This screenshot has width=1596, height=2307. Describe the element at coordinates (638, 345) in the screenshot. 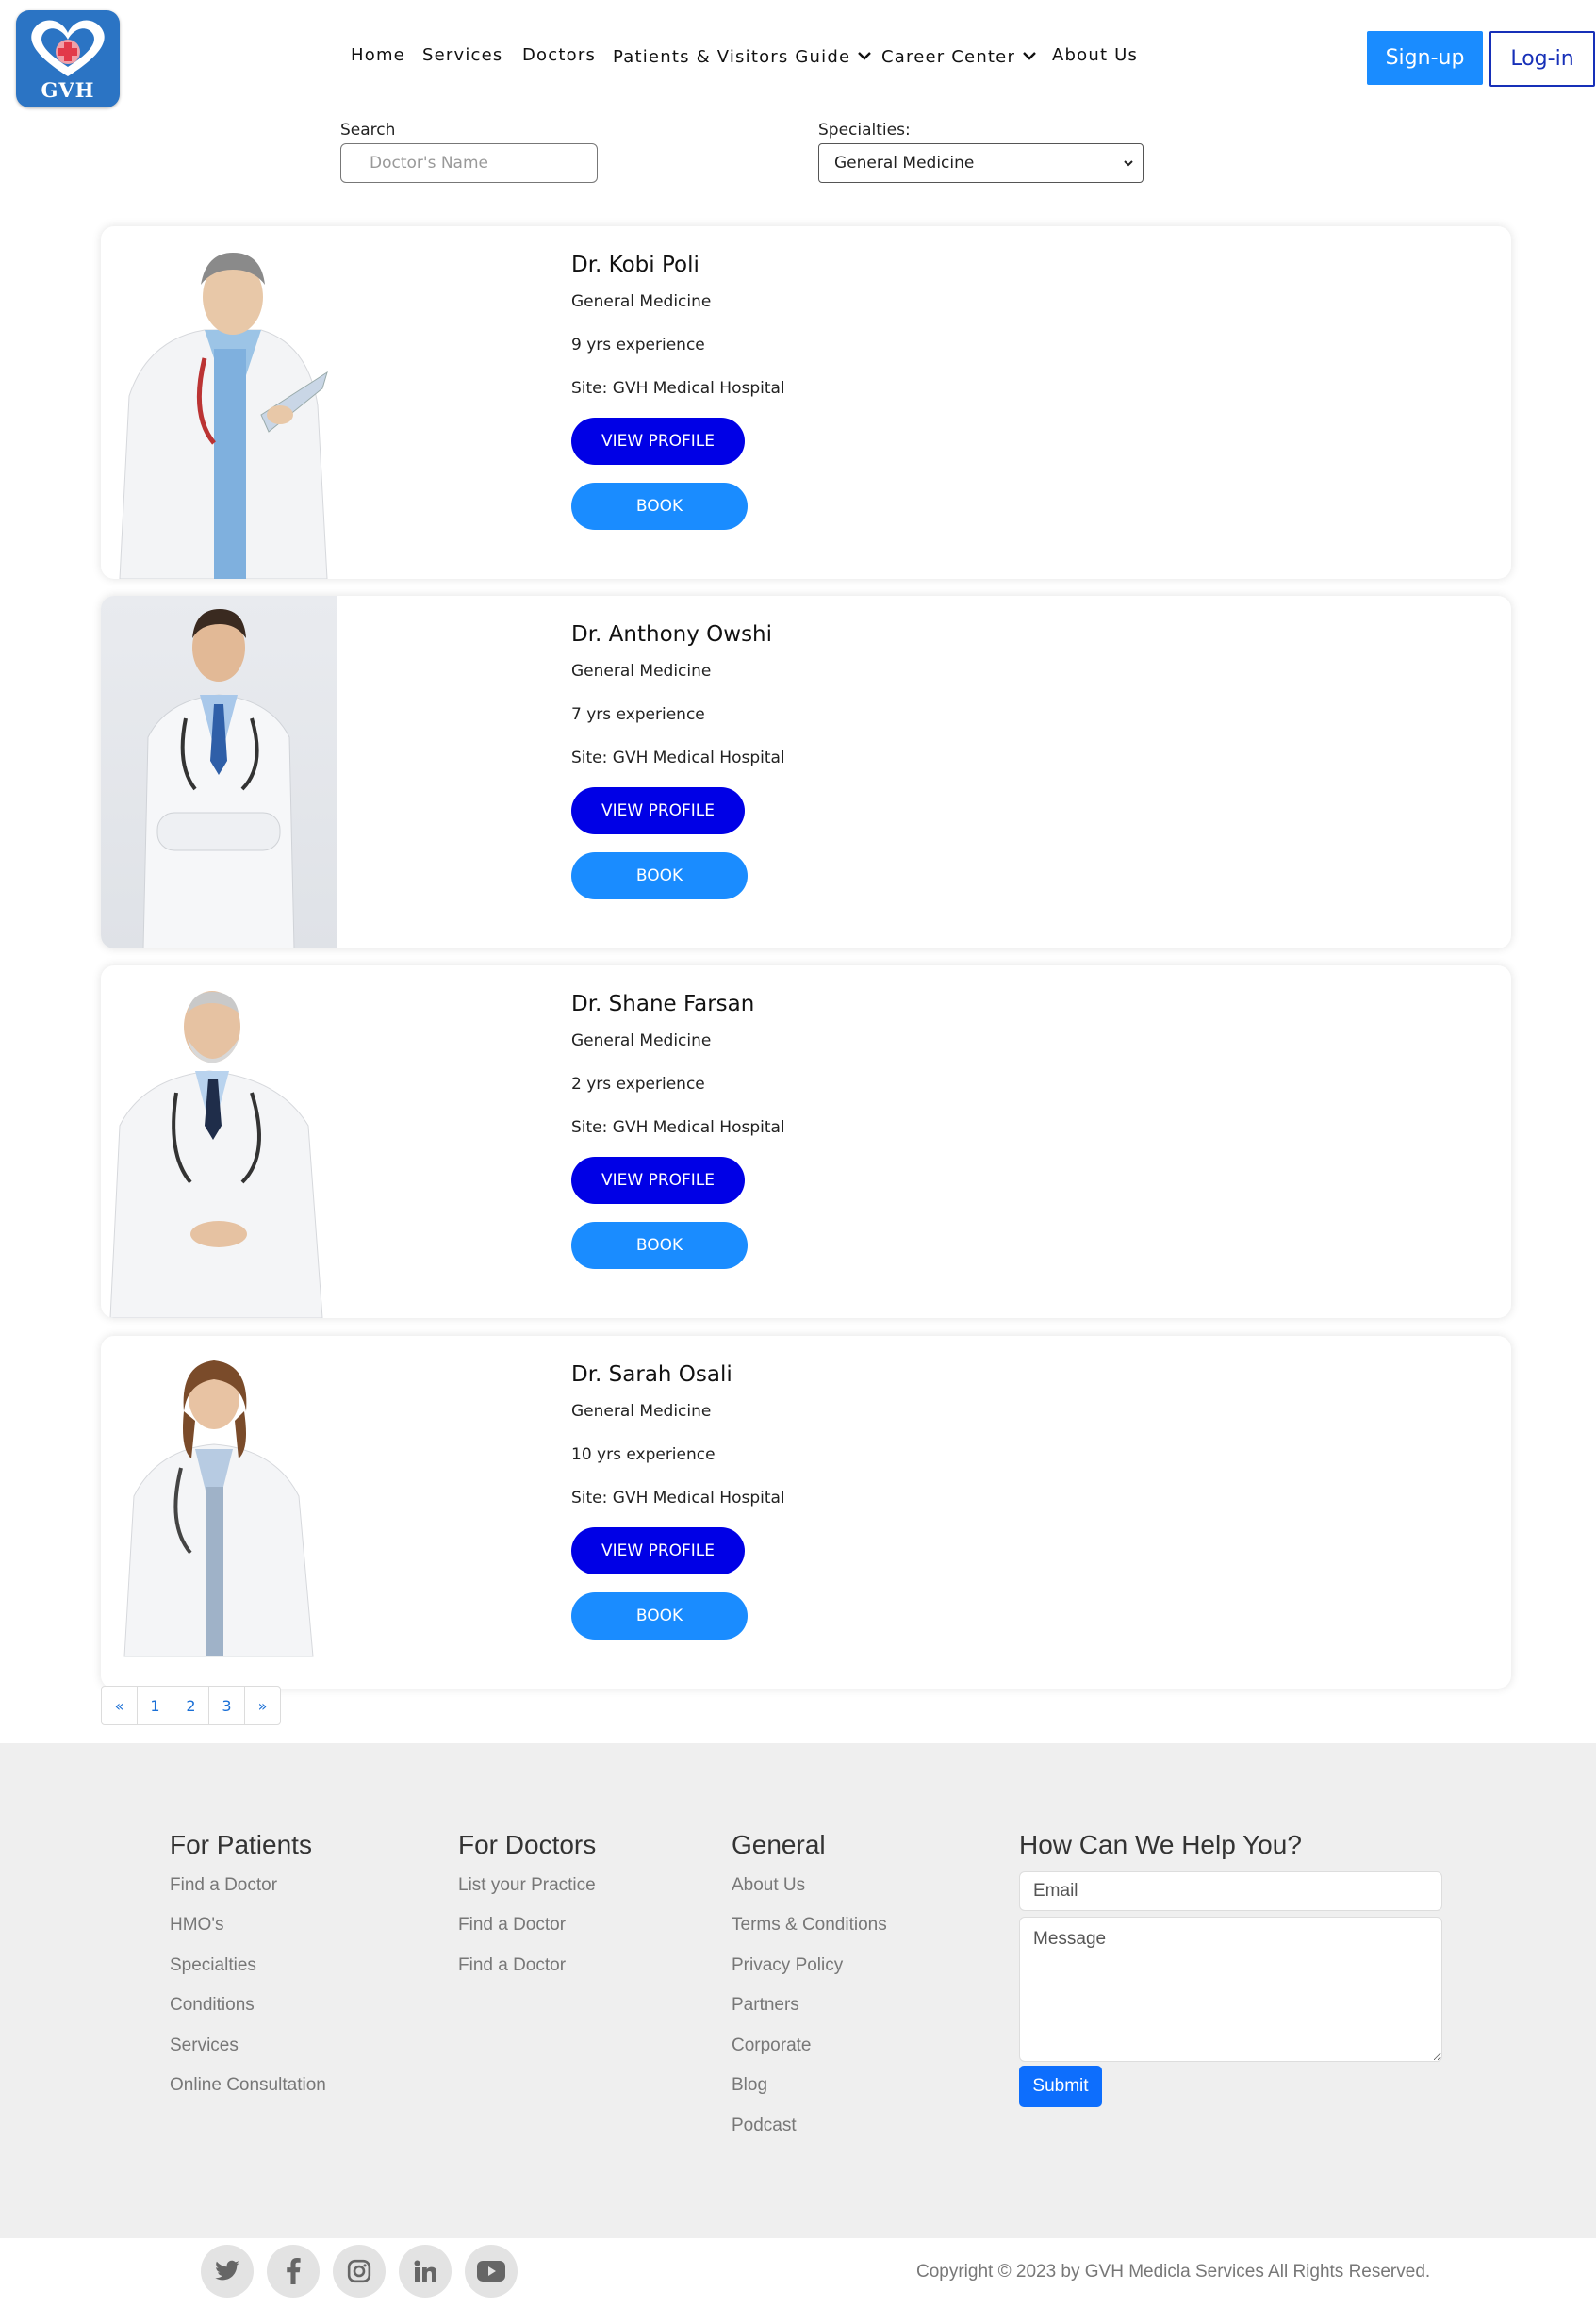

I see `doctor-experience: 9 yrs experience` at that location.